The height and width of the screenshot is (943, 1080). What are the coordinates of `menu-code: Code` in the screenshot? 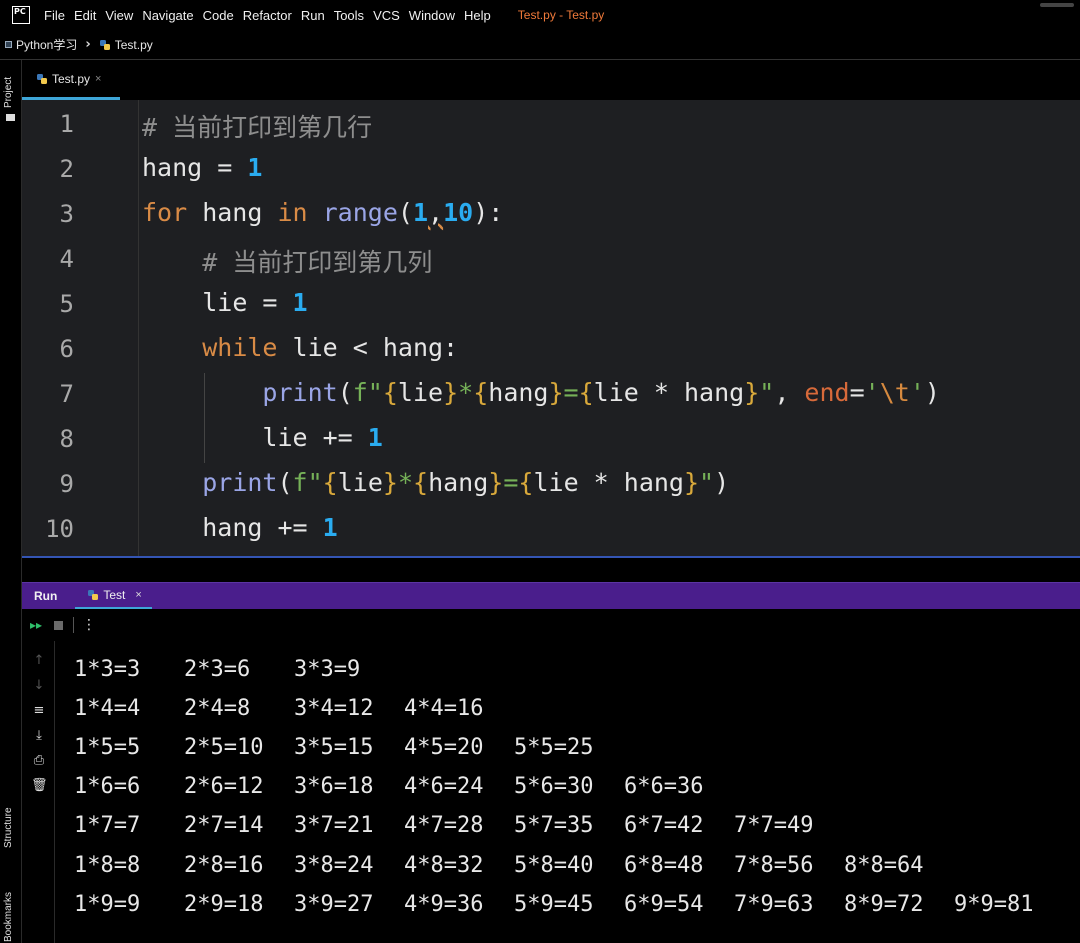 It's located at (218, 15).